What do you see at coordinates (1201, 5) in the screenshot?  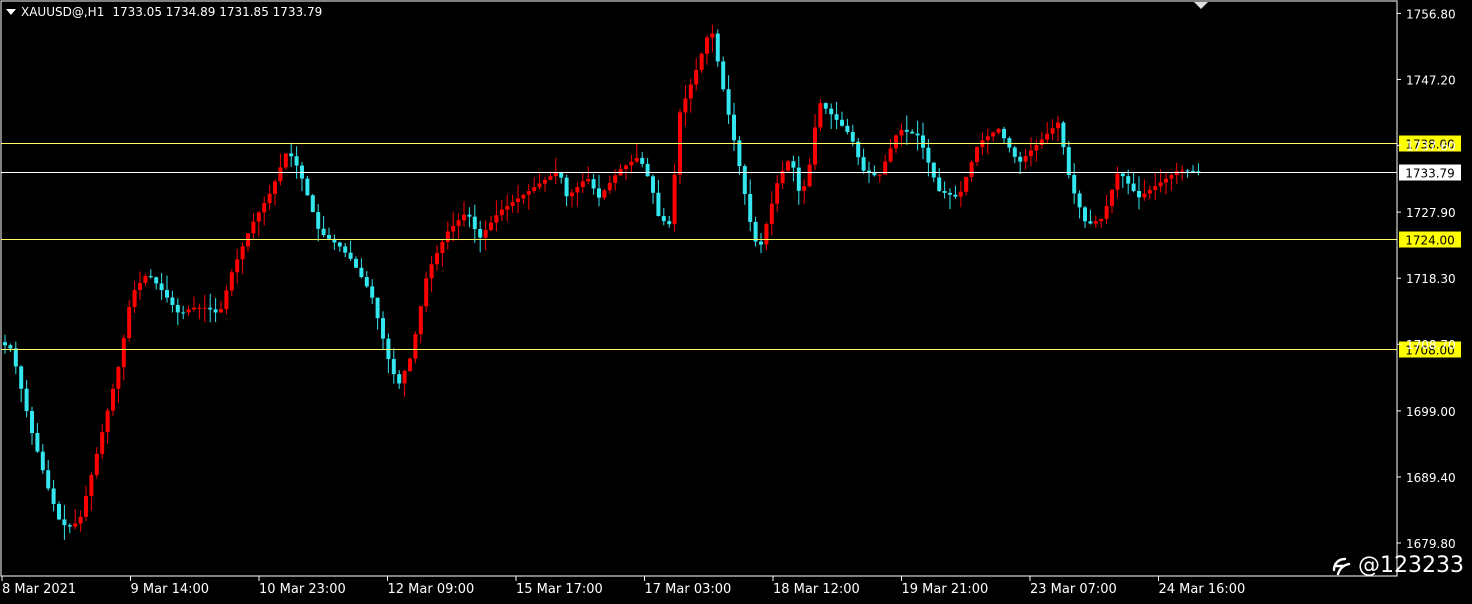 I see `chart-shift-marker-icon` at bounding box center [1201, 5].